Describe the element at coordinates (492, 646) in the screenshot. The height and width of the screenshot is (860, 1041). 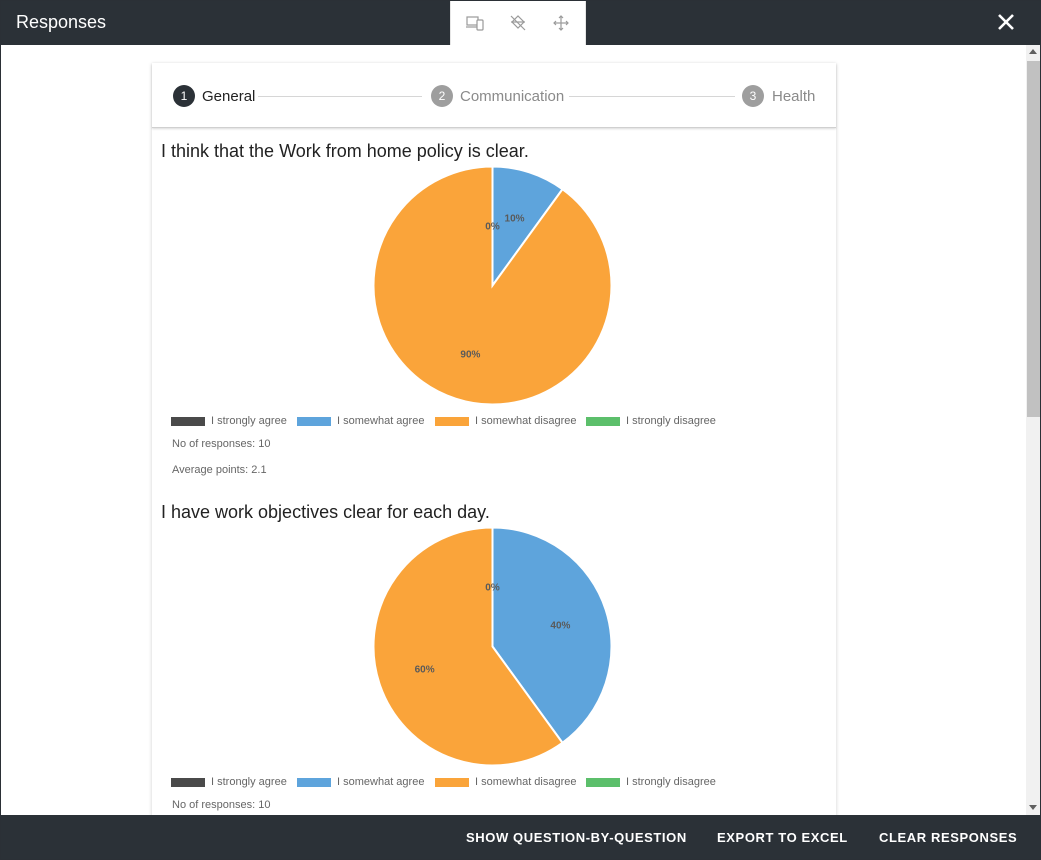
I see `pie-chart: 0% 40% 60%` at that location.